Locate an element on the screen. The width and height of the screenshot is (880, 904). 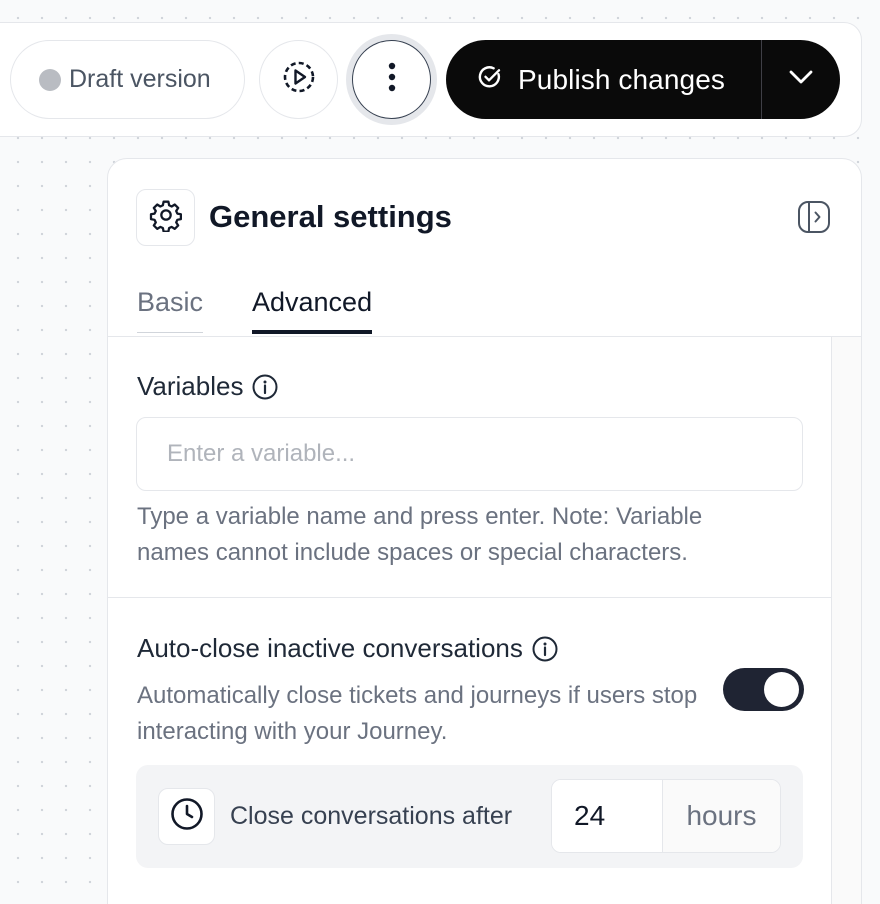
collapse-panel-button is located at coordinates (814, 219).